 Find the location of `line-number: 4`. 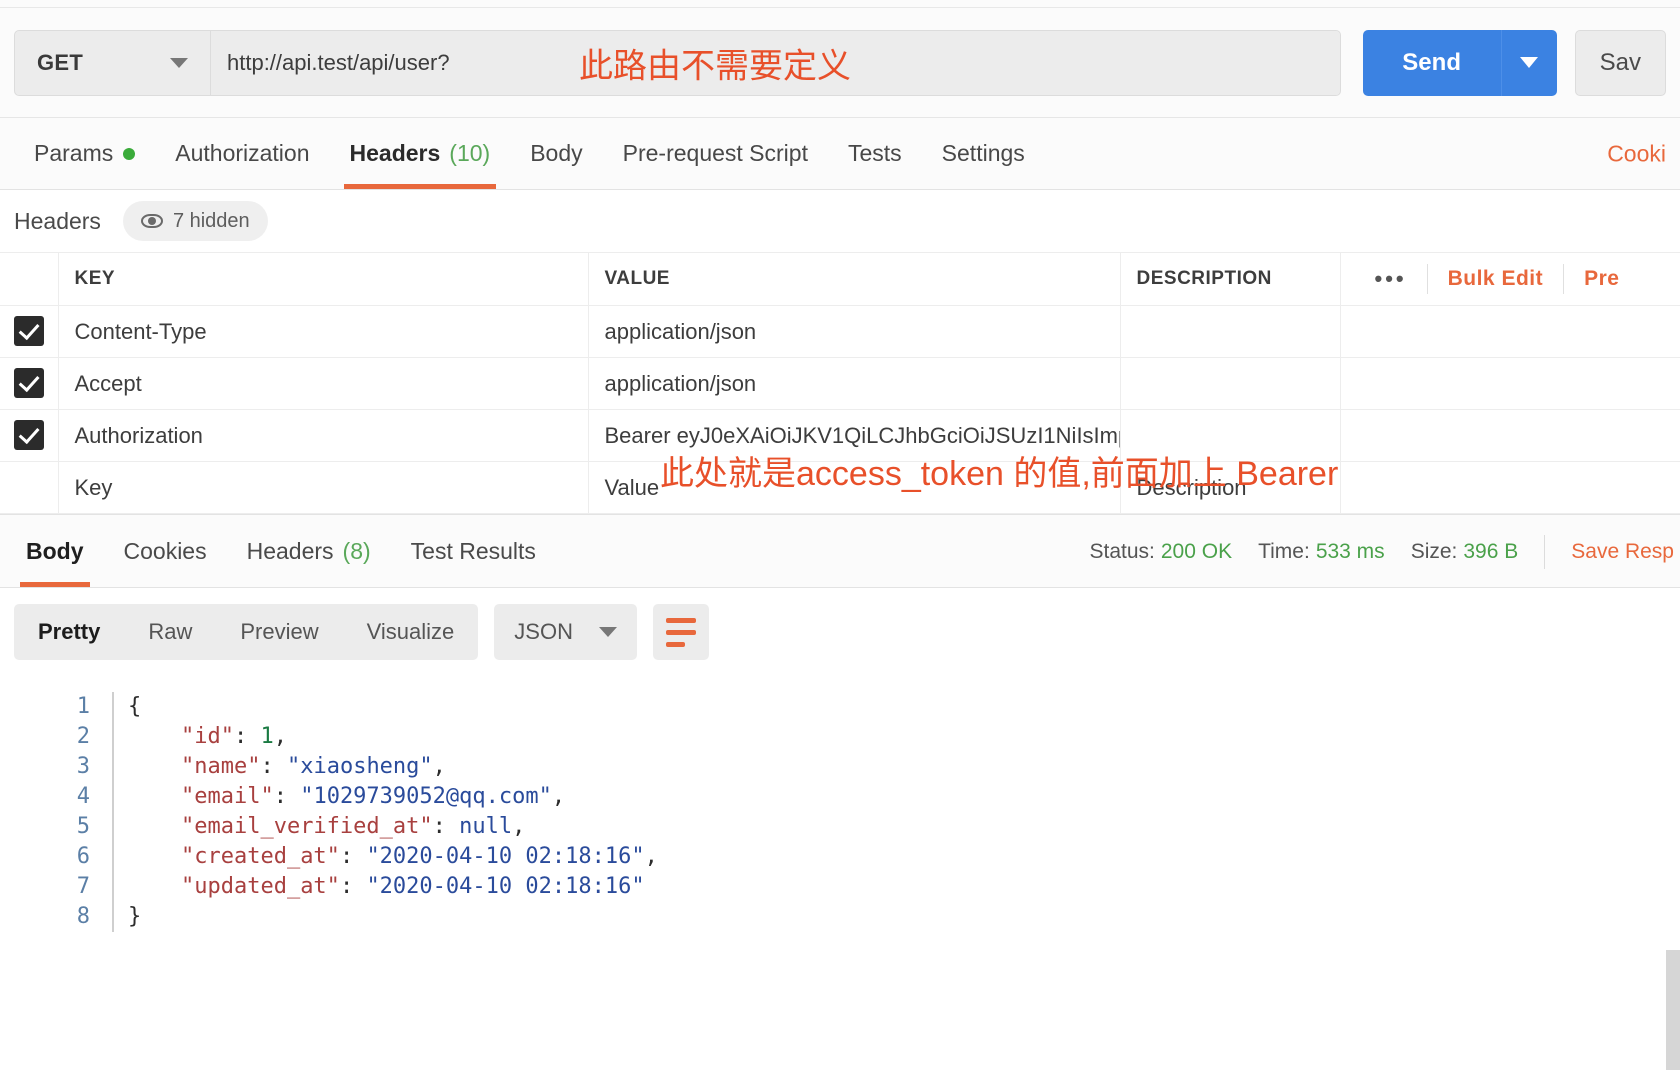

line-number: 4 is located at coordinates (83, 796).